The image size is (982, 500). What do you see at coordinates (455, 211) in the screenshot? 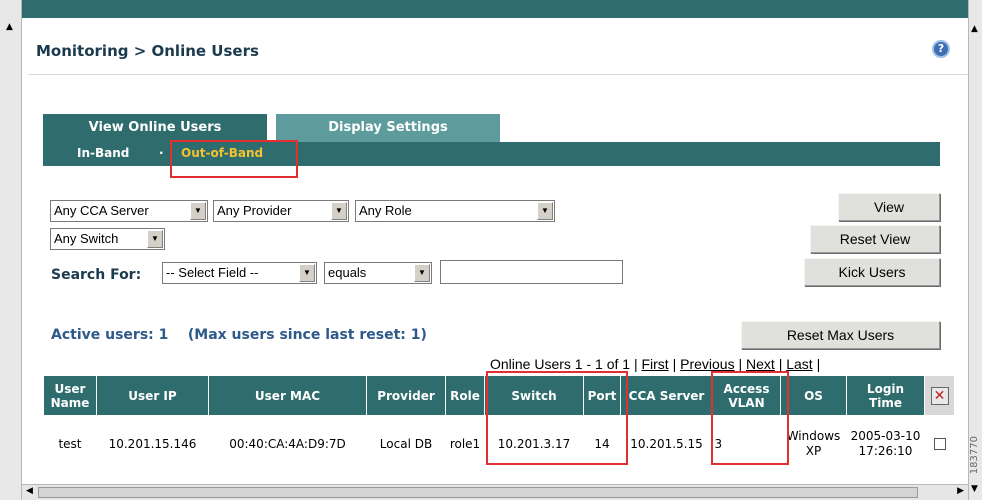
I see `role-select: Any Role ▼` at bounding box center [455, 211].